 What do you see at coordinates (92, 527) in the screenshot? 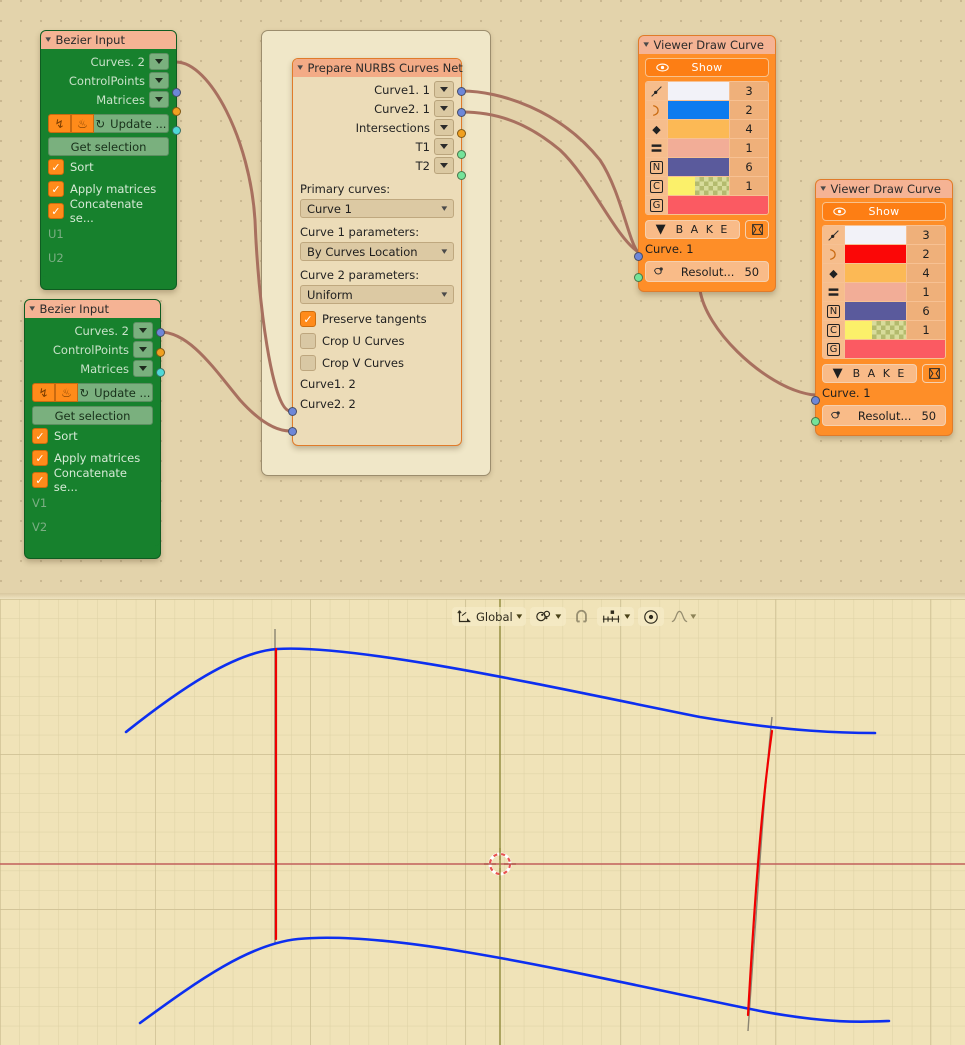
I see `input-row-v2: V2` at bounding box center [92, 527].